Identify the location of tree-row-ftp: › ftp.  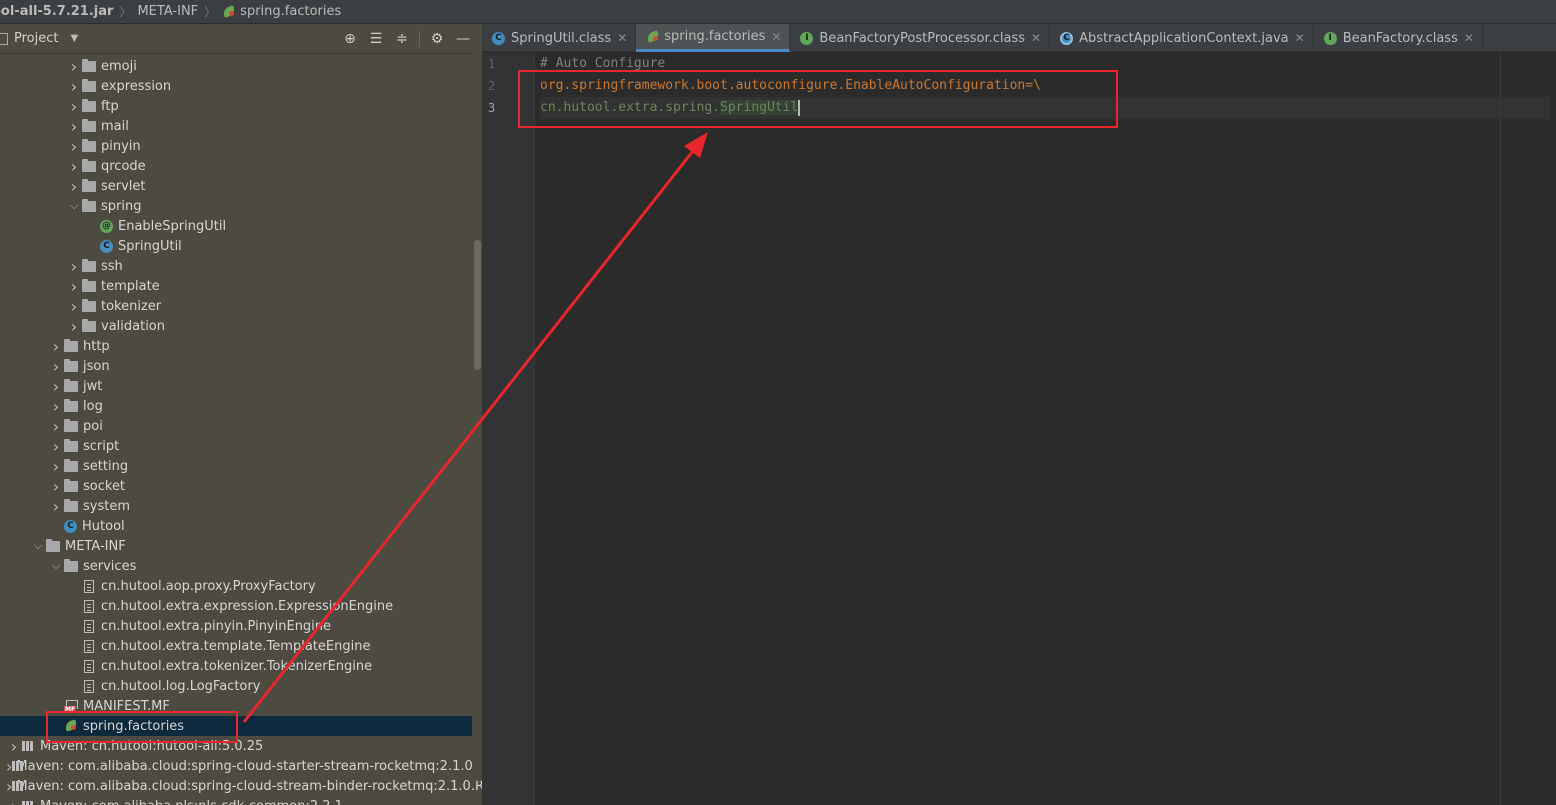
(236, 106).